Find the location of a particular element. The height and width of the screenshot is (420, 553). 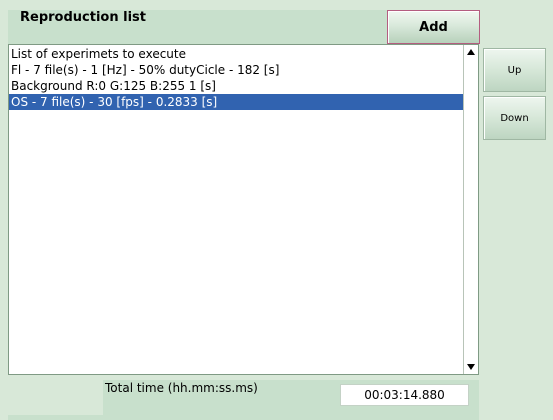

triangle-down-icon is located at coordinates (471, 367).